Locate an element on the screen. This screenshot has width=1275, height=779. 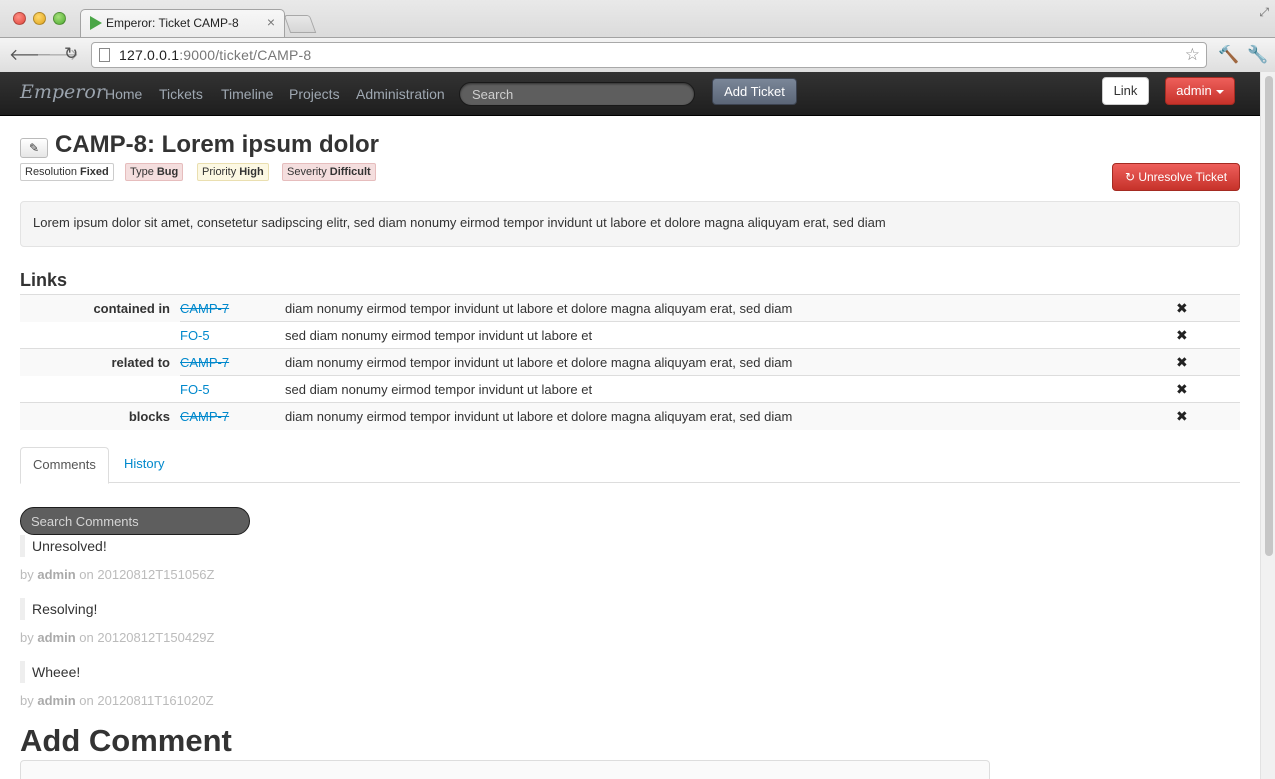
nav-administration: Administration is located at coordinates (400, 94).